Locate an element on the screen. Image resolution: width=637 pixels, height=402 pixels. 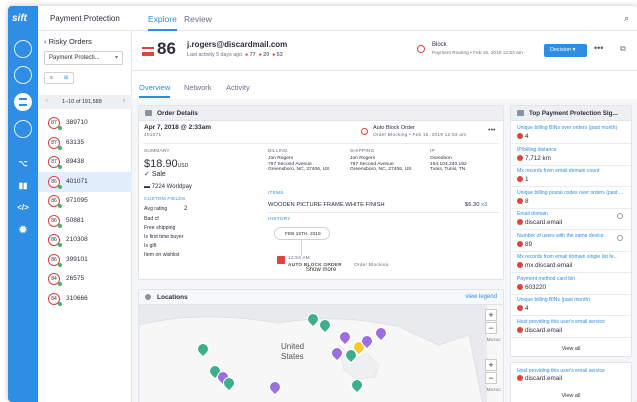
grid-view-icon: ⊞ is located at coordinates (66, 78).